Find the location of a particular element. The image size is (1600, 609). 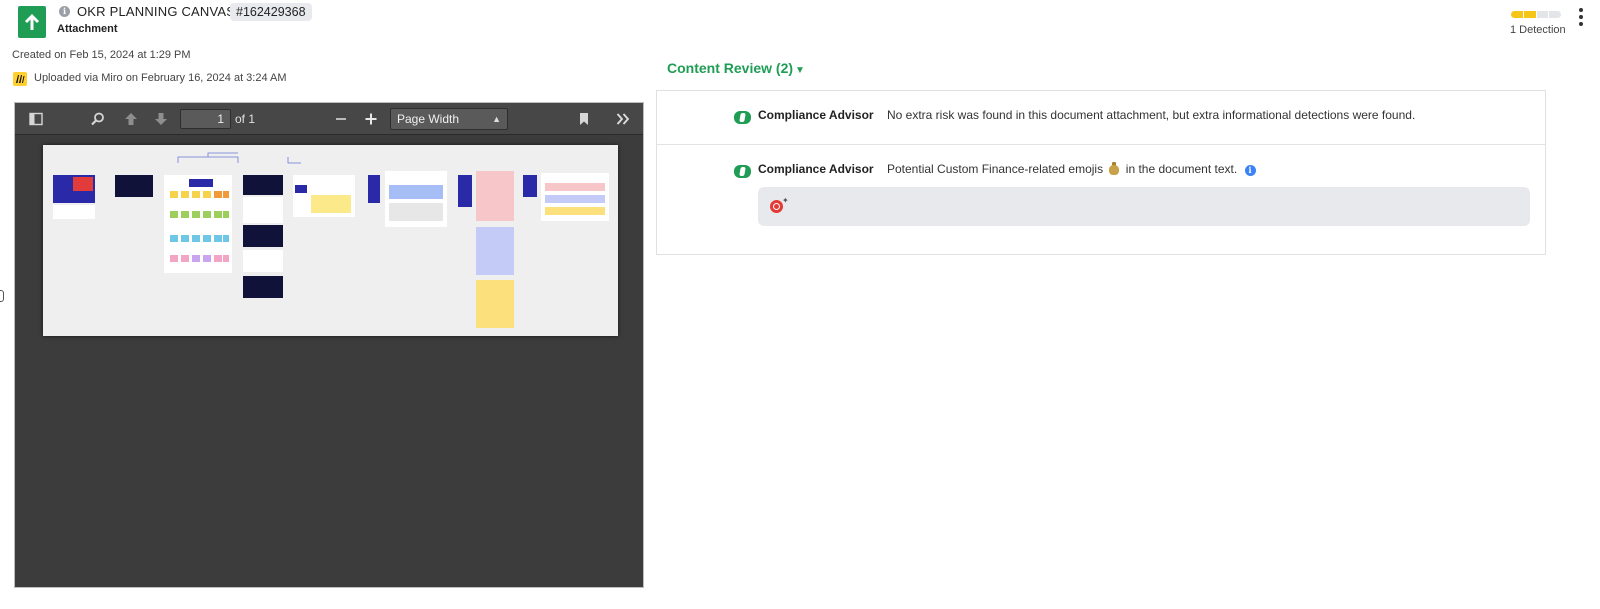

content-review-toggle: Content Review (2) ▼ is located at coordinates (736, 68).